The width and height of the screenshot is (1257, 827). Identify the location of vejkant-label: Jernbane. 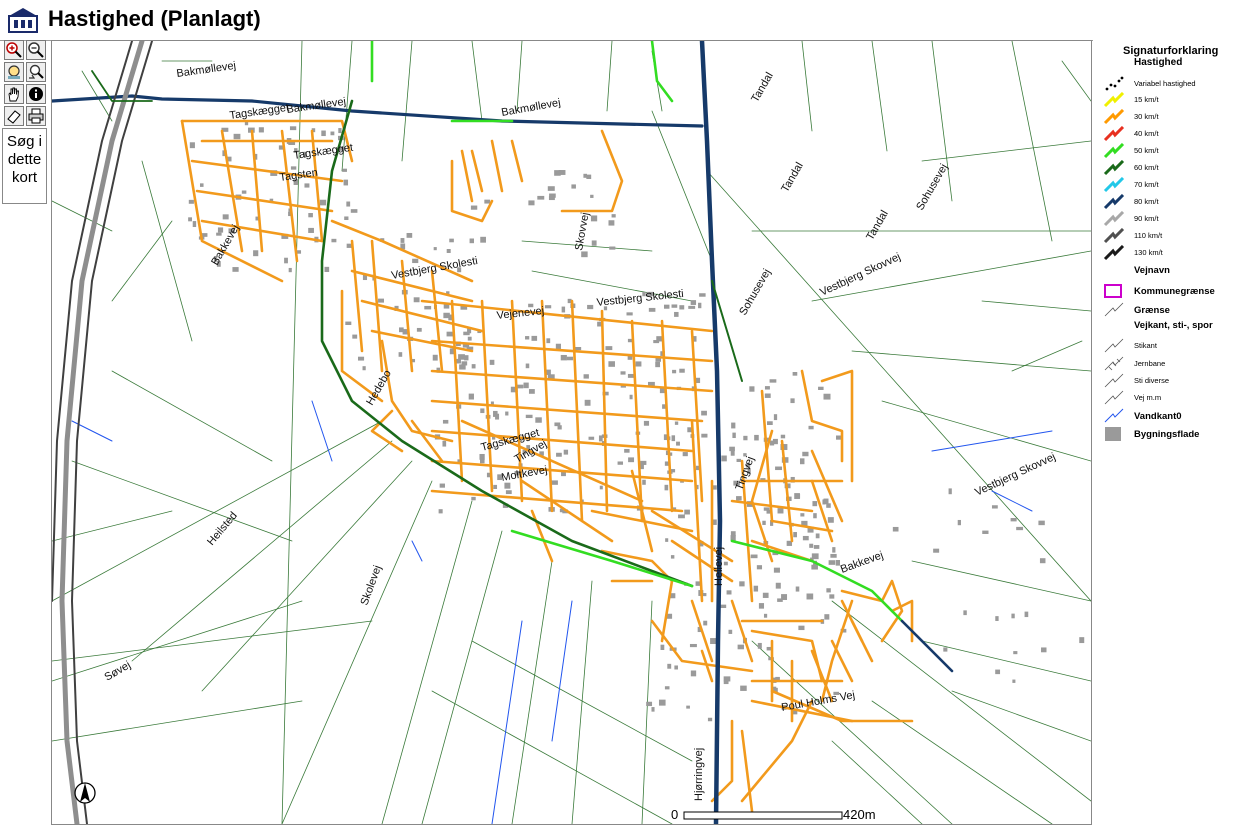
(1150, 363).